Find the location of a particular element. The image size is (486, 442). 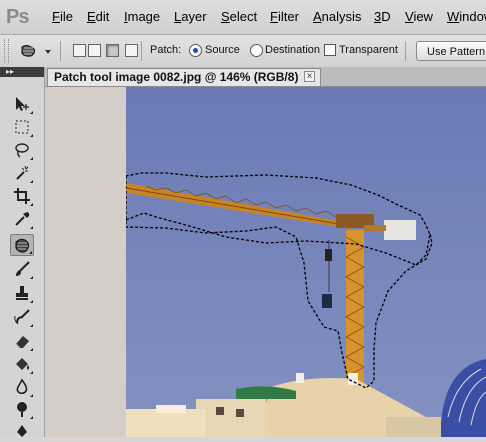

stamp-icon is located at coordinates (22, 293).